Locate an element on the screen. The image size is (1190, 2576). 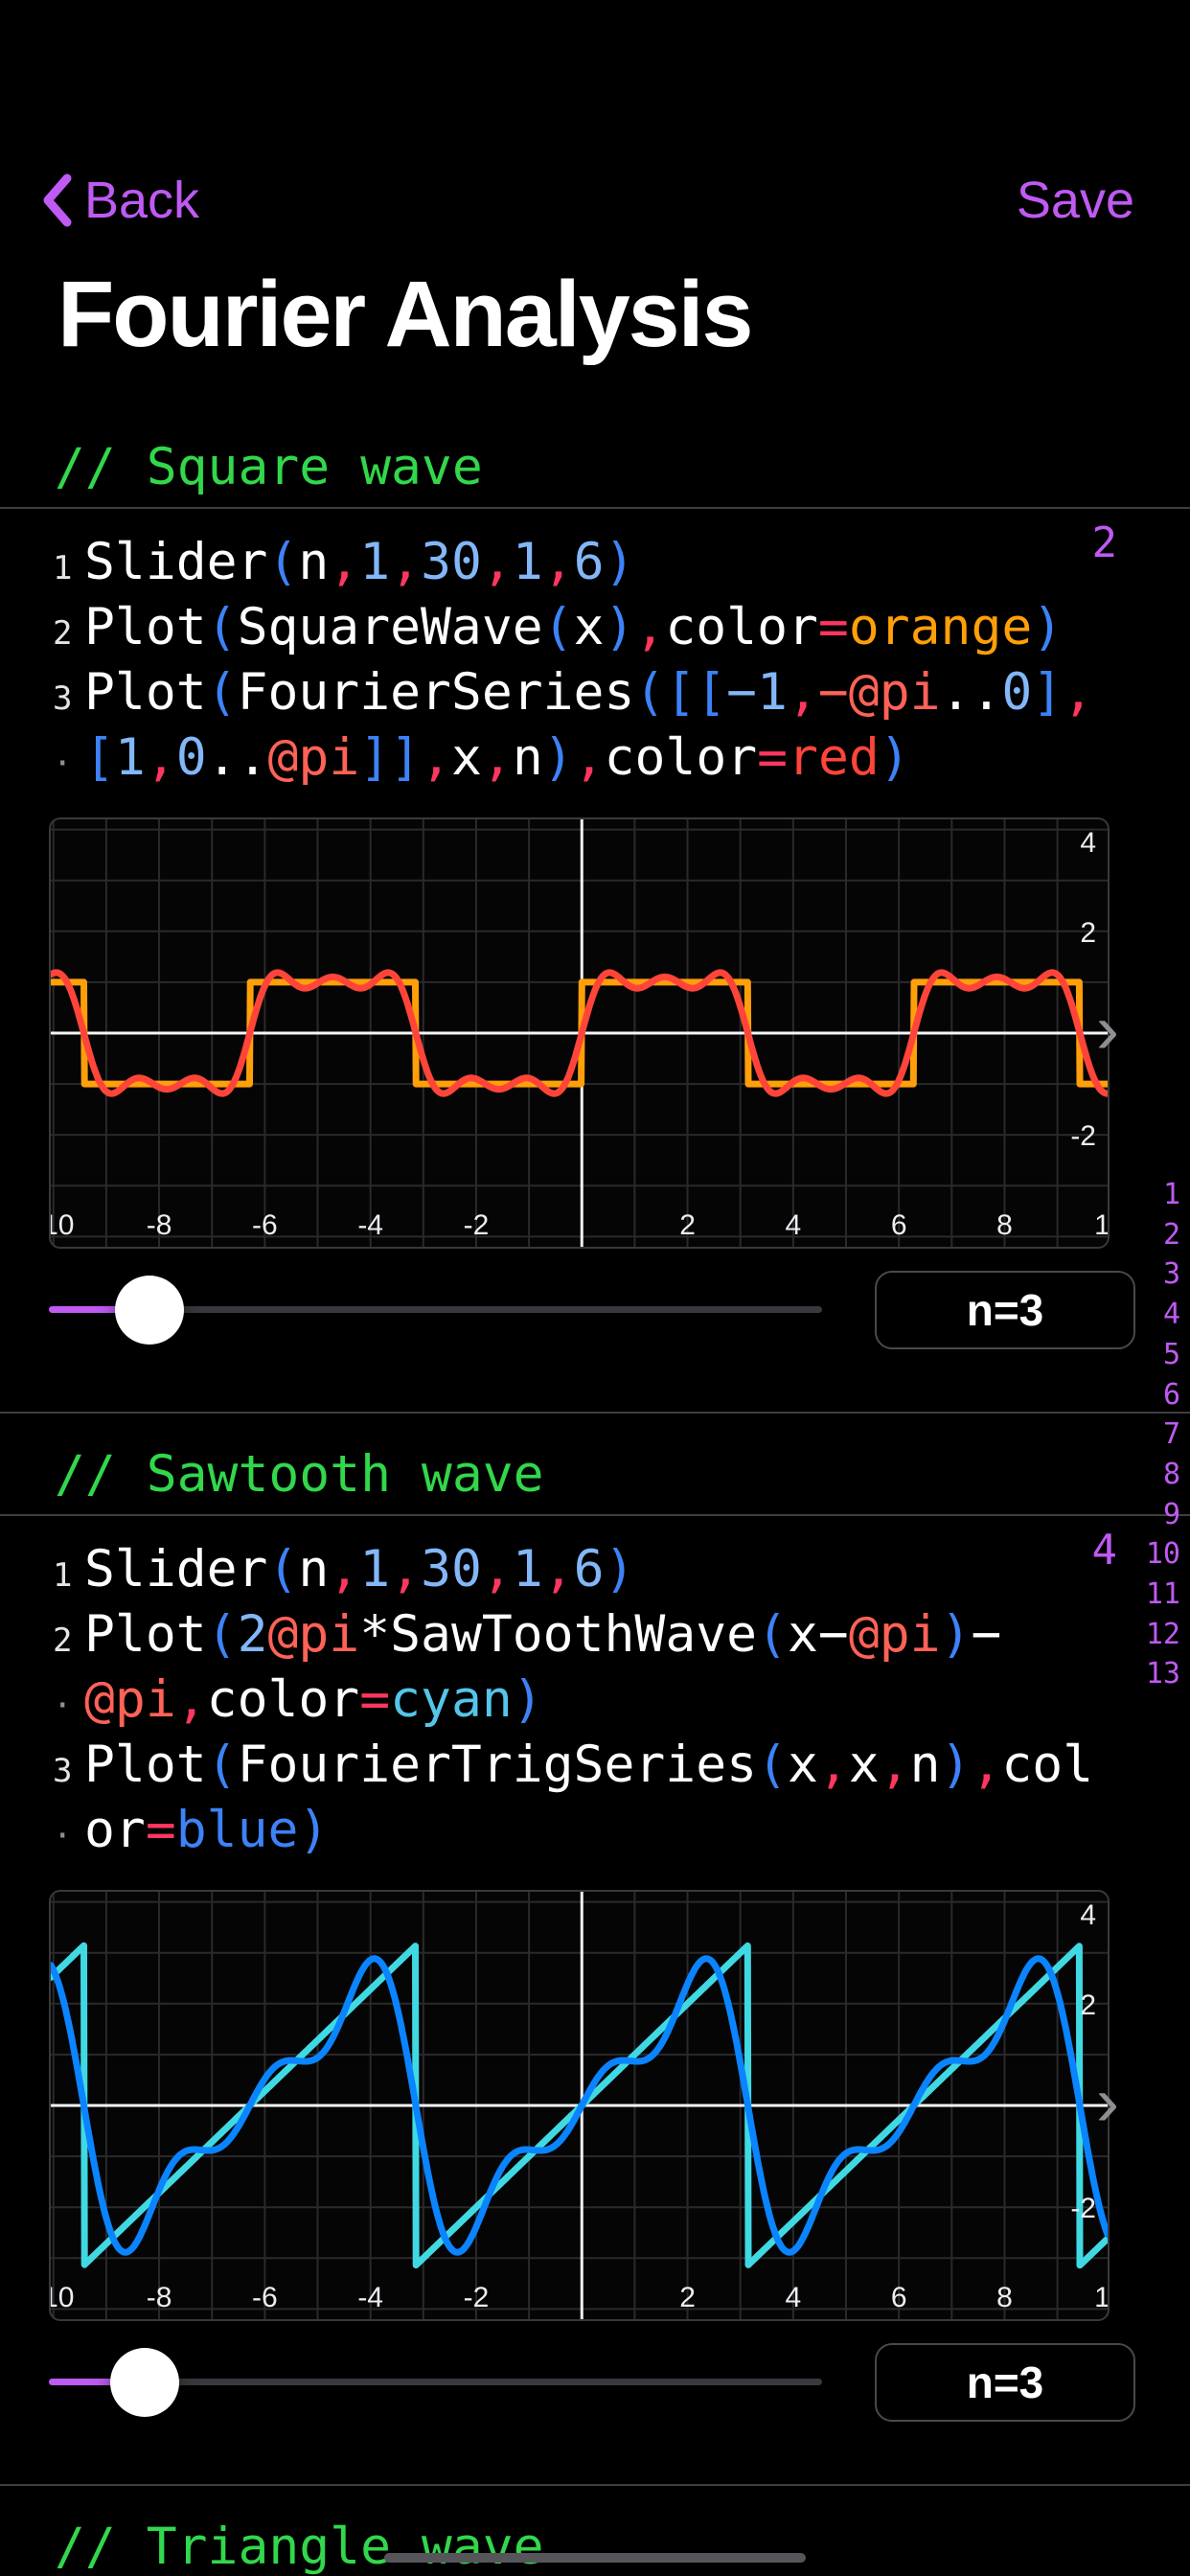
back-button: Back is located at coordinates (120, 200).